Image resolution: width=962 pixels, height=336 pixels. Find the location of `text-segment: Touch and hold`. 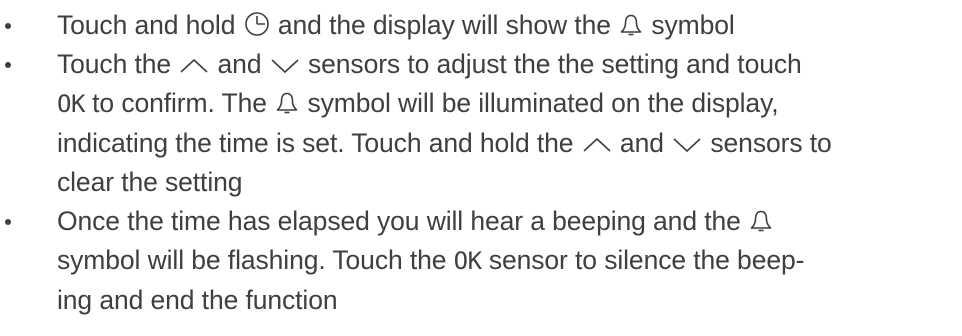

text-segment: Touch and hold is located at coordinates (150, 25).